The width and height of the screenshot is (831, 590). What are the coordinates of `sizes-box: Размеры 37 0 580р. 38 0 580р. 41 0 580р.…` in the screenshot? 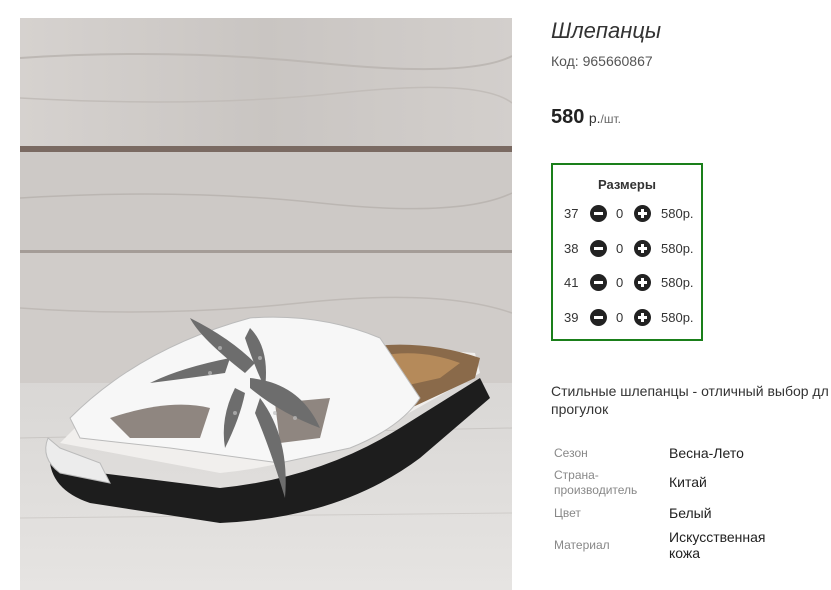 It's located at (627, 252).